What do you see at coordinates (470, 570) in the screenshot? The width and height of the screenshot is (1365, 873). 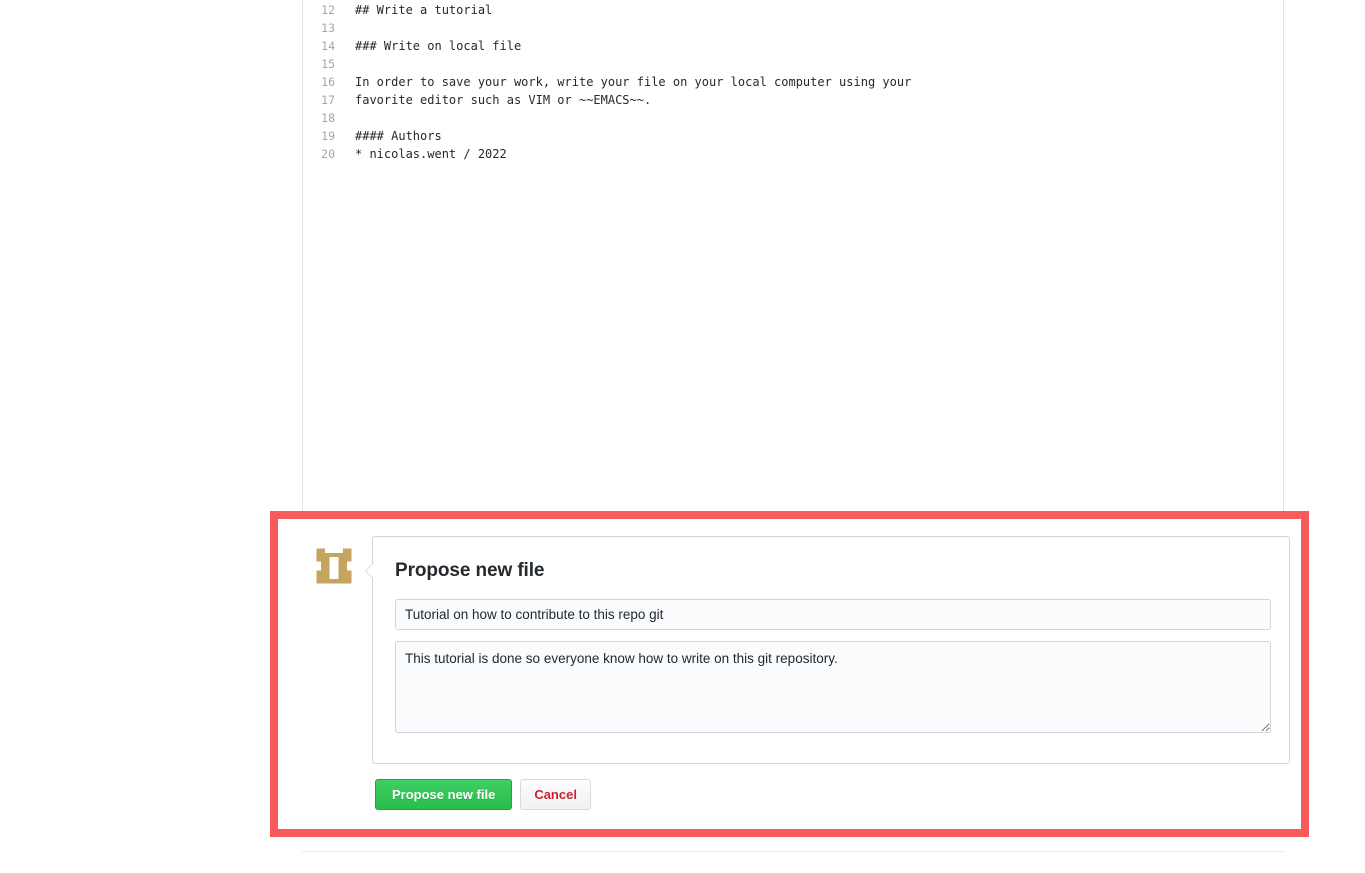 I see `page-title: Propose new file` at bounding box center [470, 570].